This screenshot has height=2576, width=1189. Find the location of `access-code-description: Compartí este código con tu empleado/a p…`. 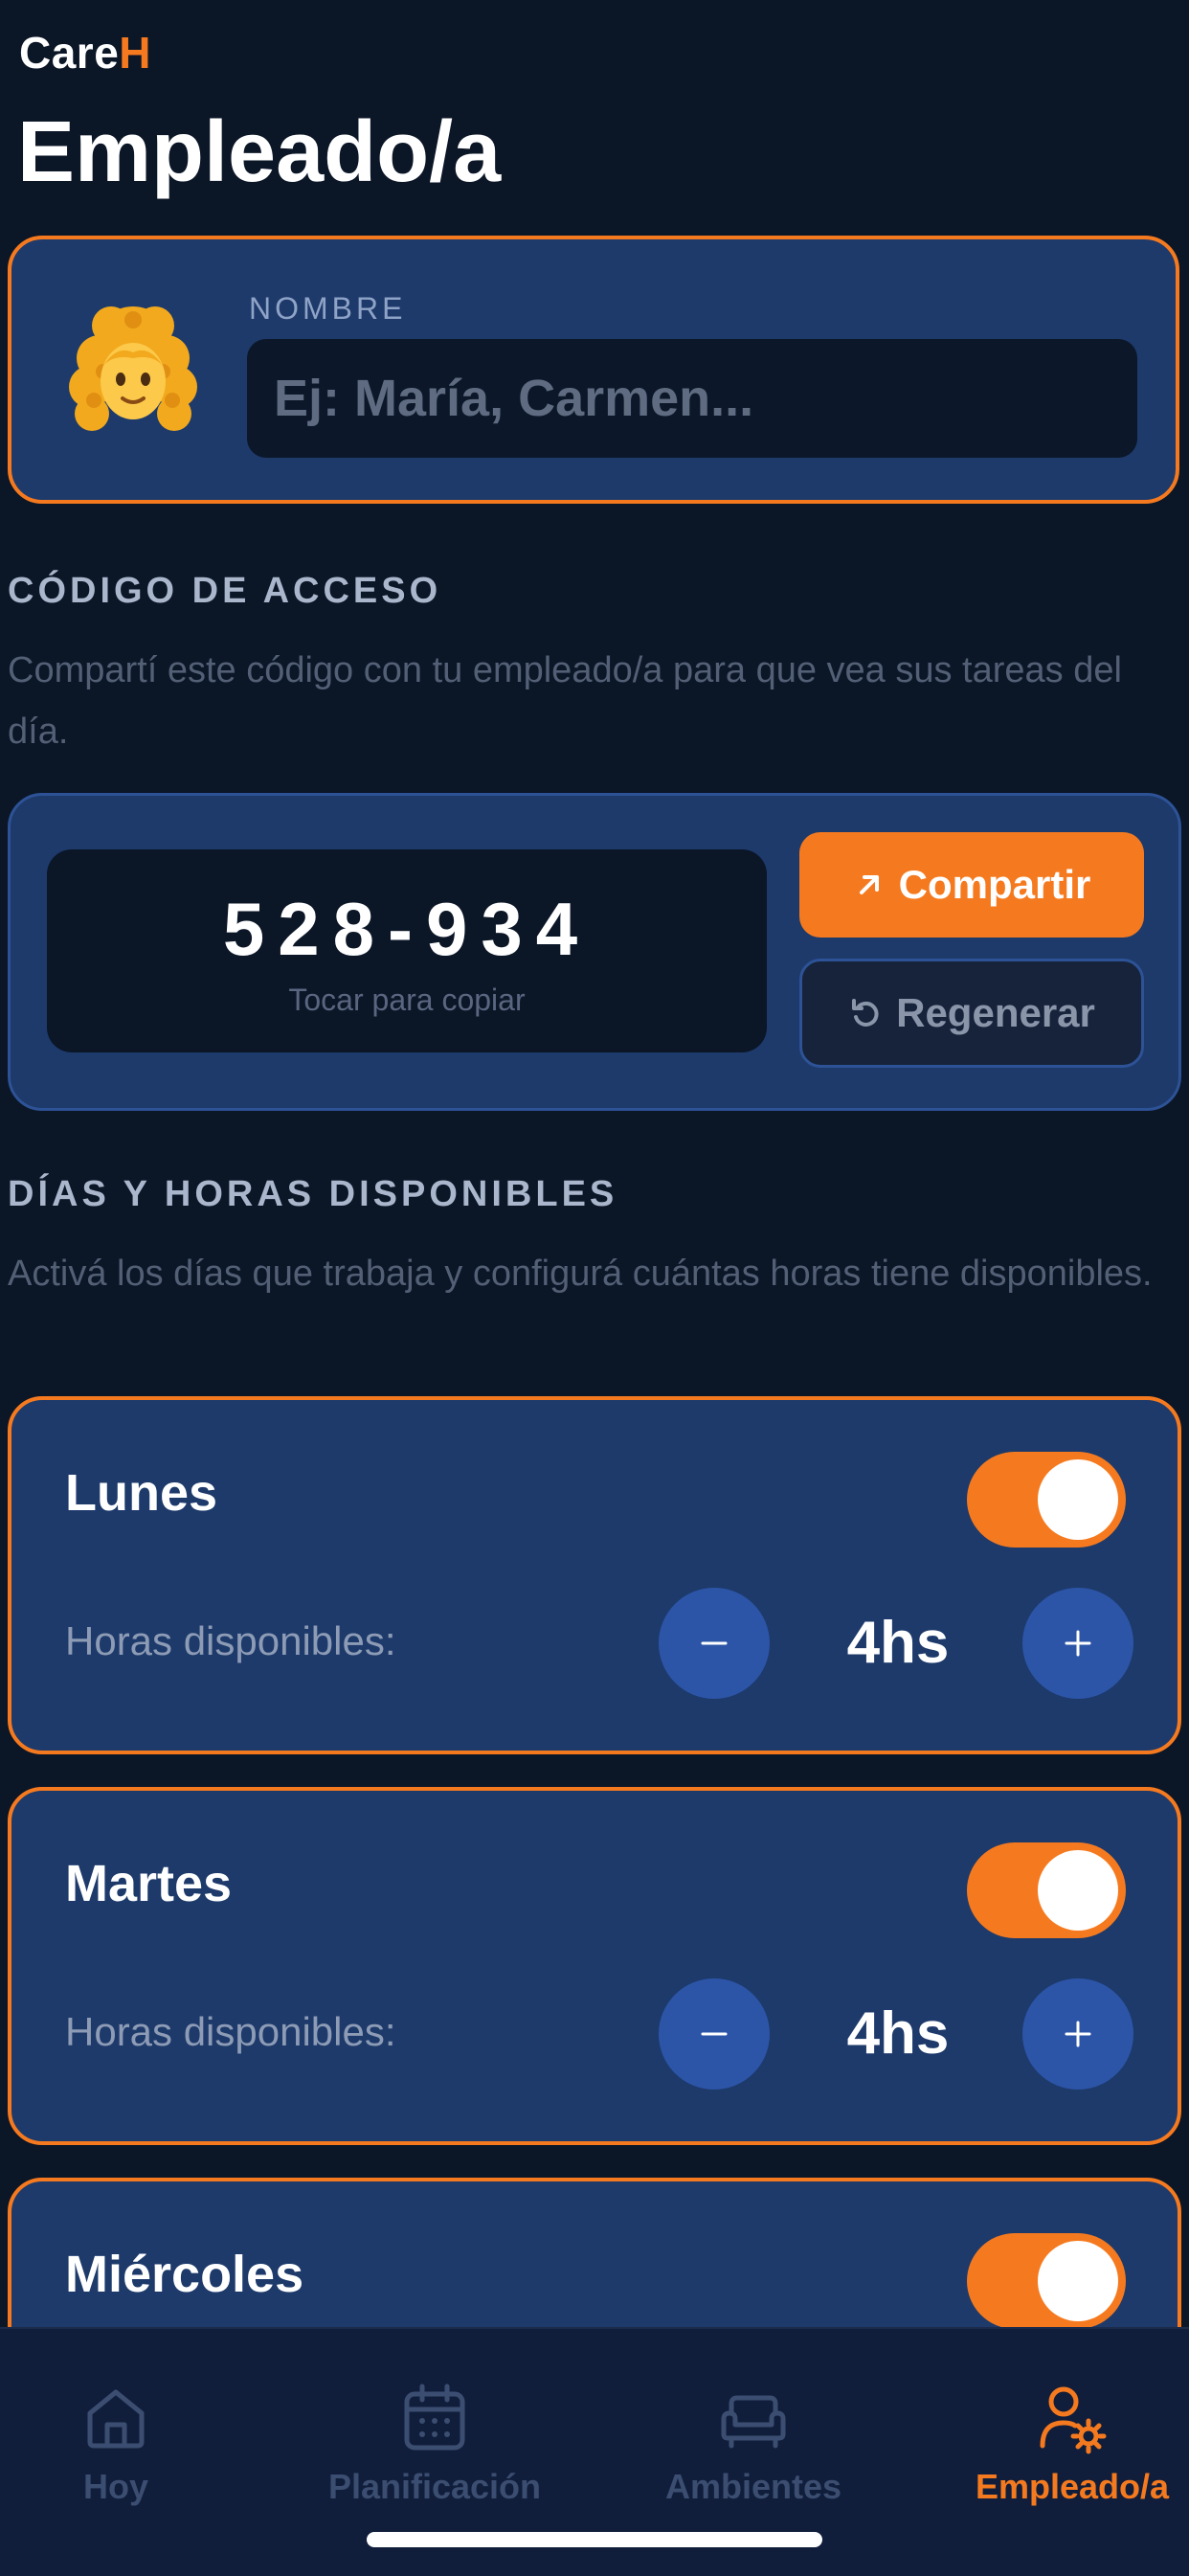

access-code-description: Compartí este código con tu empleado/a p… is located at coordinates (565, 701).